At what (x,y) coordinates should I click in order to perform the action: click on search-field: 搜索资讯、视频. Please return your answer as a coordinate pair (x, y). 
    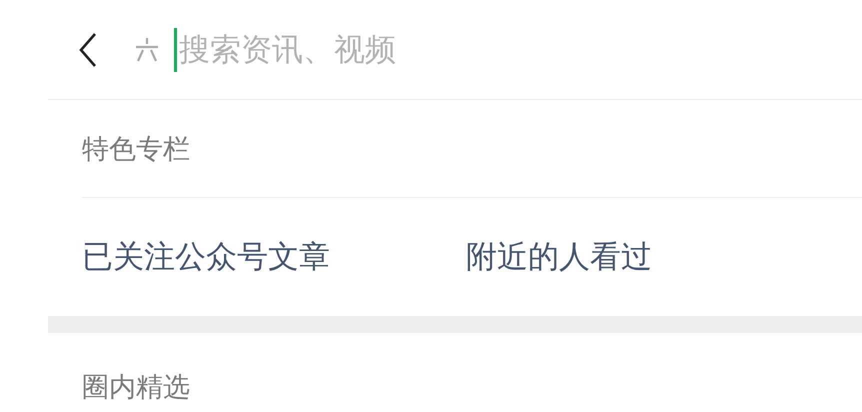
    Looking at the image, I should click on (379, 50).